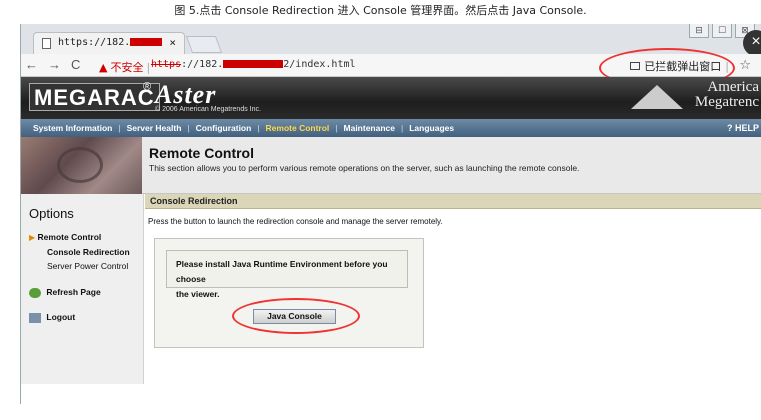 This screenshot has width=761, height=420. Describe the element at coordinates (201, 153) in the screenshot. I see `page-title: Remote Control` at that location.